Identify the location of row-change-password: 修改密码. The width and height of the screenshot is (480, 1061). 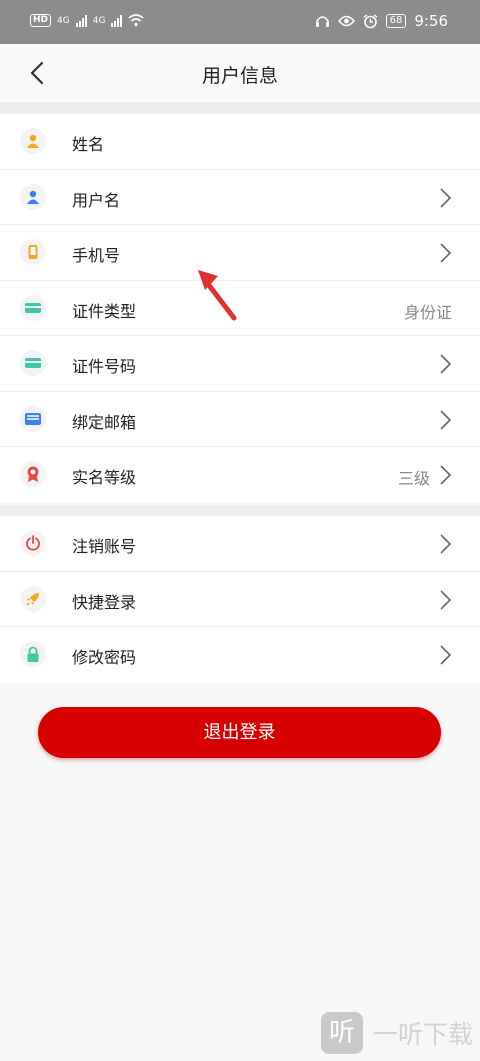
(240, 655).